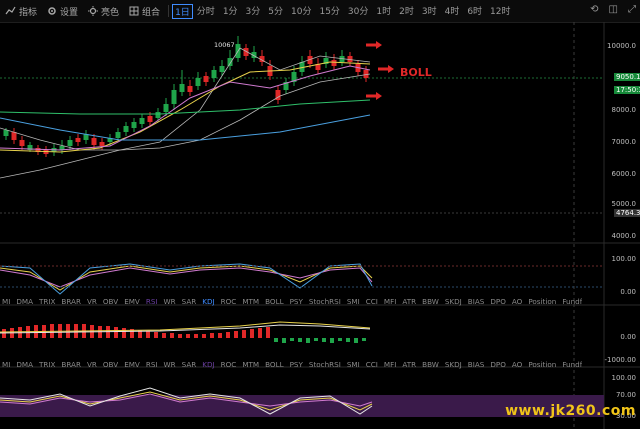 The image size is (640, 429). I want to click on kdj-j-line, so click(186, 279).